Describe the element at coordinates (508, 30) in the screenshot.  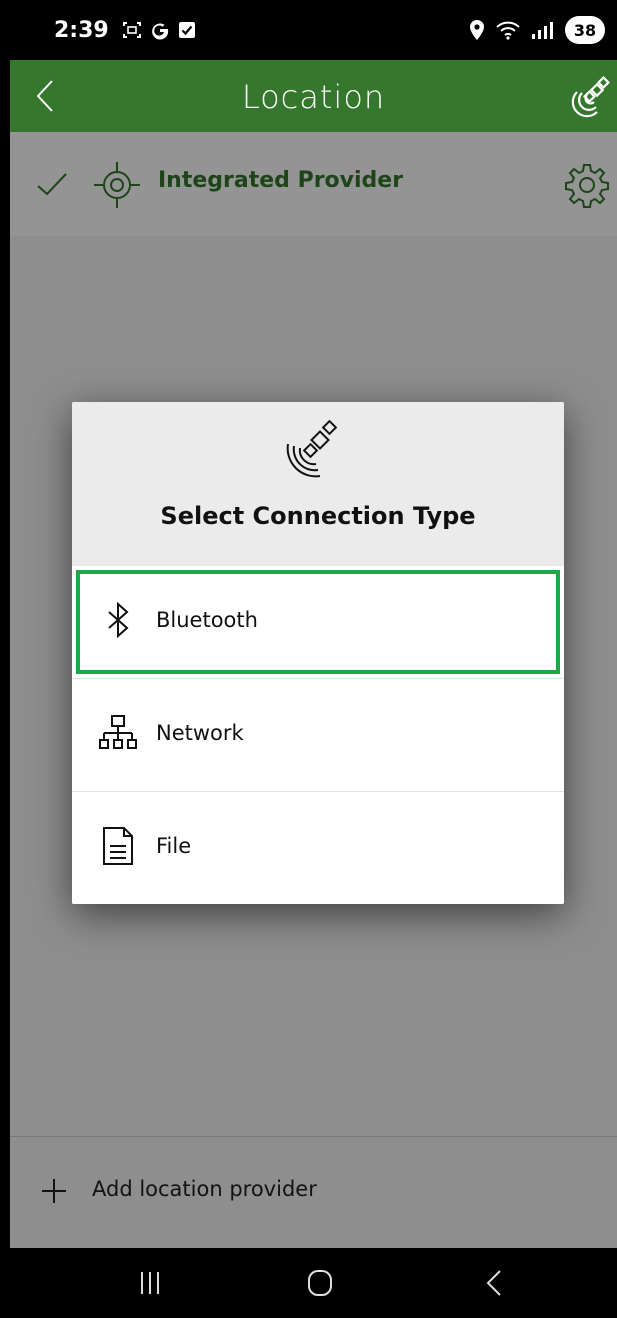
I see `wifi-icon` at that location.